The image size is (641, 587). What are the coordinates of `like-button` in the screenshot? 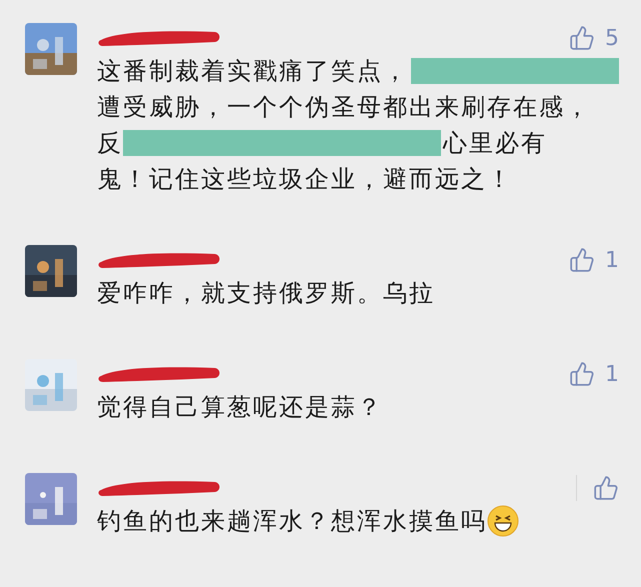 It's located at (597, 488).